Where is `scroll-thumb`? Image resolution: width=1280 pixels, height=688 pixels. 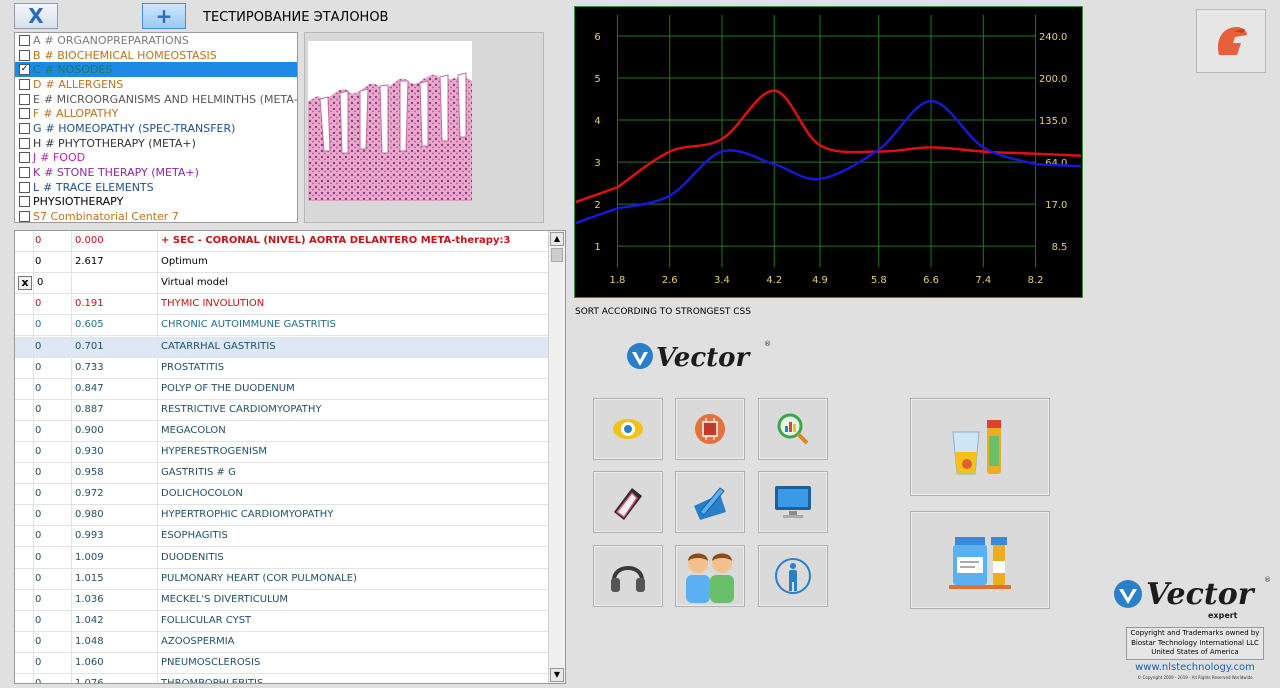
scroll-thumb is located at coordinates (557, 255).